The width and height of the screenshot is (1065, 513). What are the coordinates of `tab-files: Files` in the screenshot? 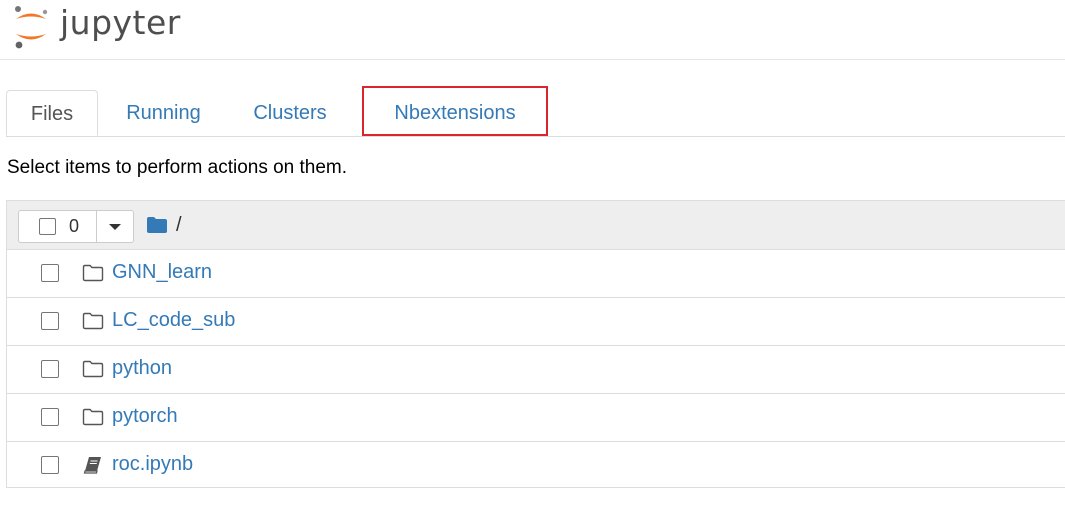 It's located at (52, 113).